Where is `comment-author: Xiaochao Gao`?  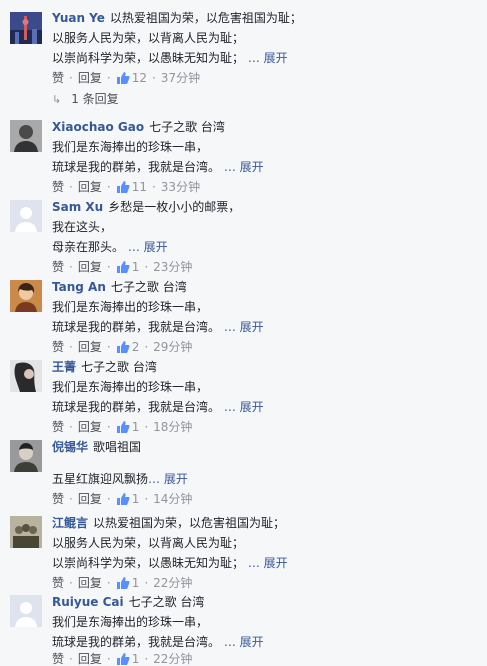
comment-author: Xiaochao Gao is located at coordinates (98, 127).